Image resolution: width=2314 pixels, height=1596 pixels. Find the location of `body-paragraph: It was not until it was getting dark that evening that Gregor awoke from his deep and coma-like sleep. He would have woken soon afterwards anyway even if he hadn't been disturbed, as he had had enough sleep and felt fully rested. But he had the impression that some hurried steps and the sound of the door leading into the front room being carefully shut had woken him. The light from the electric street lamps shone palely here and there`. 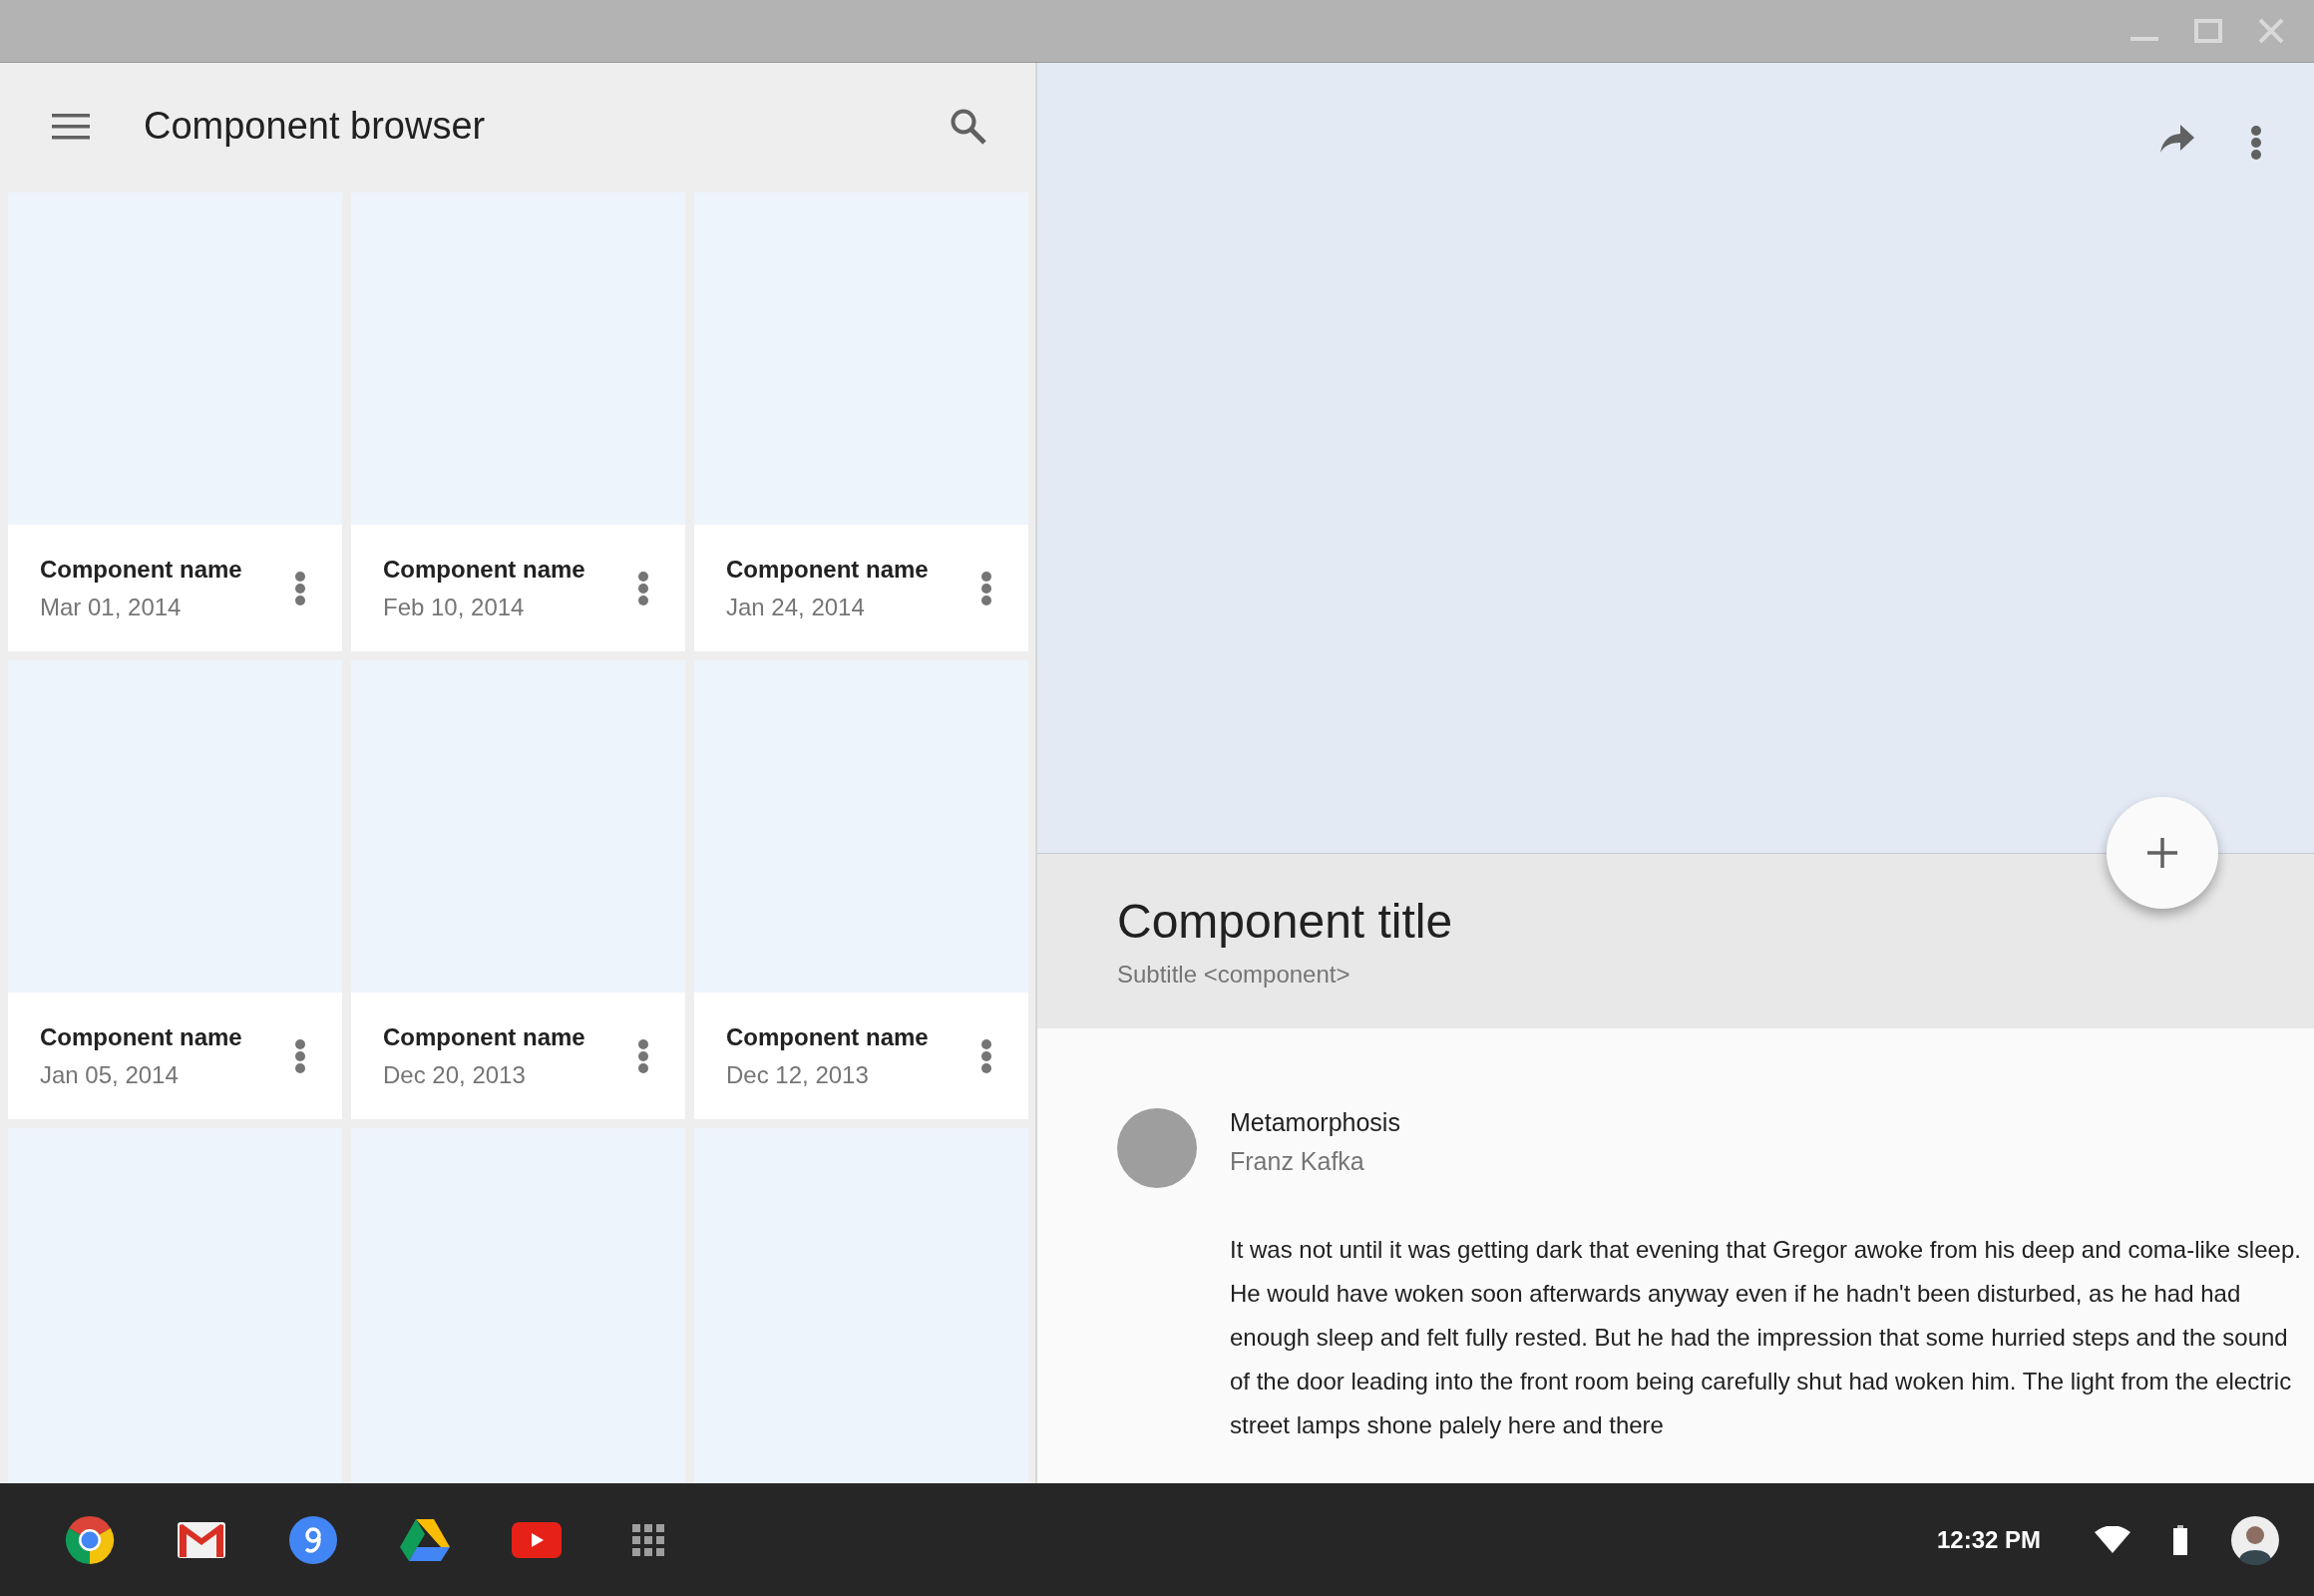

body-paragraph: It was not until it was getting dark that evening that Gregor awoke from his deep and coma-like sleep. He would have woken soon afterwards anyway even if he hadn't been disturbed, as he had had enough sleep and felt fully rested. But he had the impression that some hurried steps and the sound of the door leading into the front room being carefully shut had woken him. The light from the electric street lamps shone palely here and there is located at coordinates (1766, 1337).